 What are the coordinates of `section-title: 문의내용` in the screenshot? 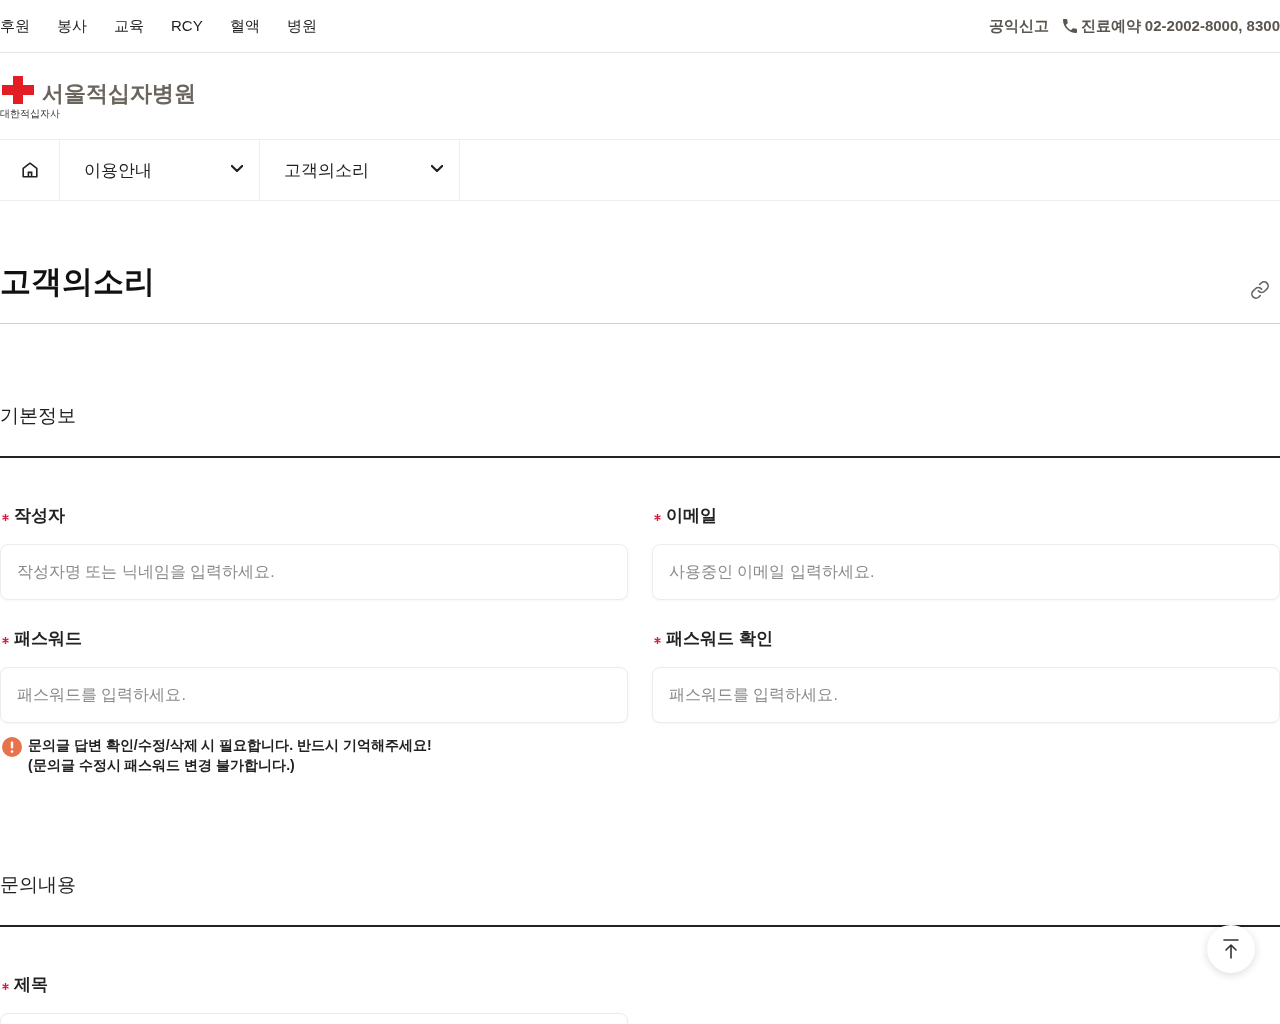 It's located at (38, 885).